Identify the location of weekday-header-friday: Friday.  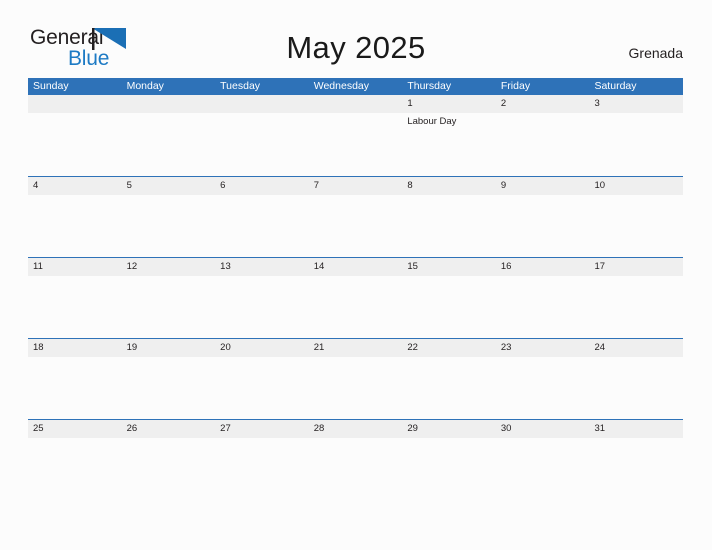
(515, 86).